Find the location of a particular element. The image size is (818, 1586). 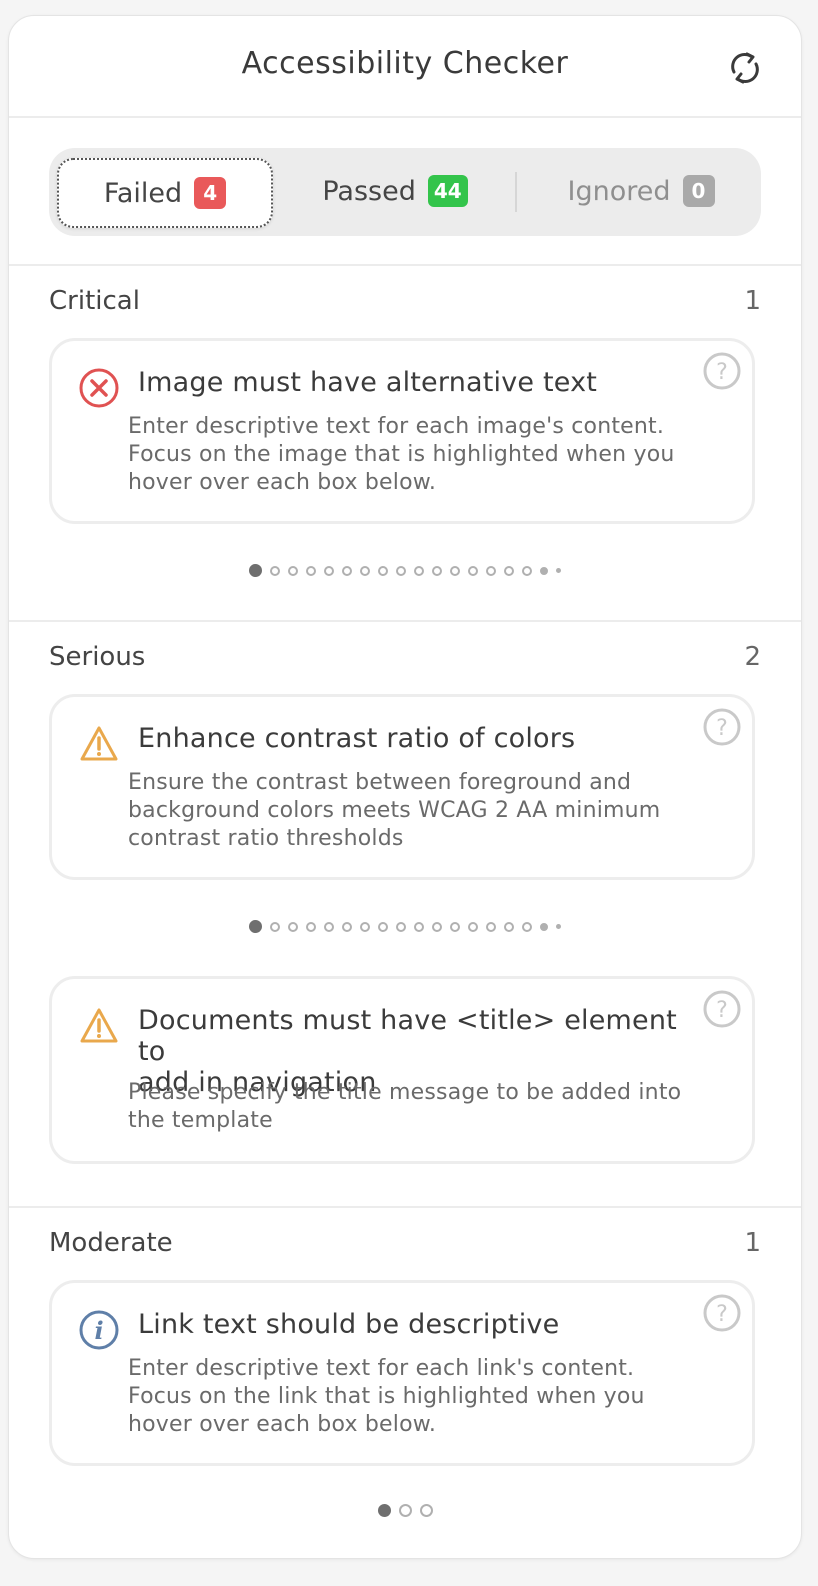

section-header: Serious 2 is located at coordinates (405, 657).